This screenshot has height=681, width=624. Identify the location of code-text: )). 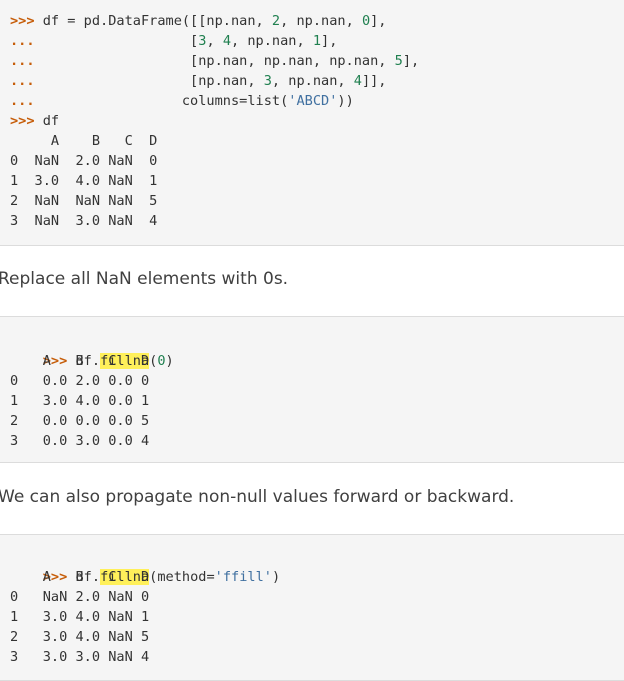
(345, 101).